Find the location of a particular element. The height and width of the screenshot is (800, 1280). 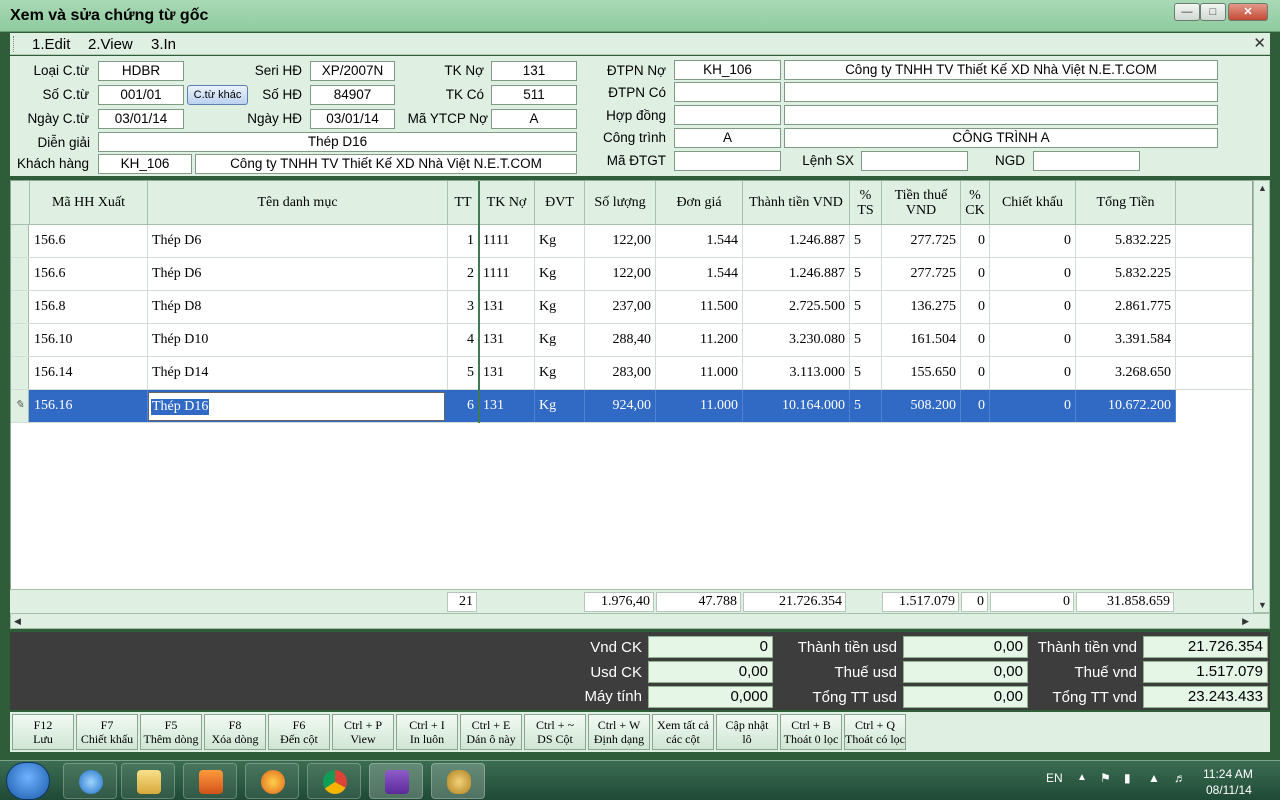

firefox-icon is located at coordinates (272, 781).